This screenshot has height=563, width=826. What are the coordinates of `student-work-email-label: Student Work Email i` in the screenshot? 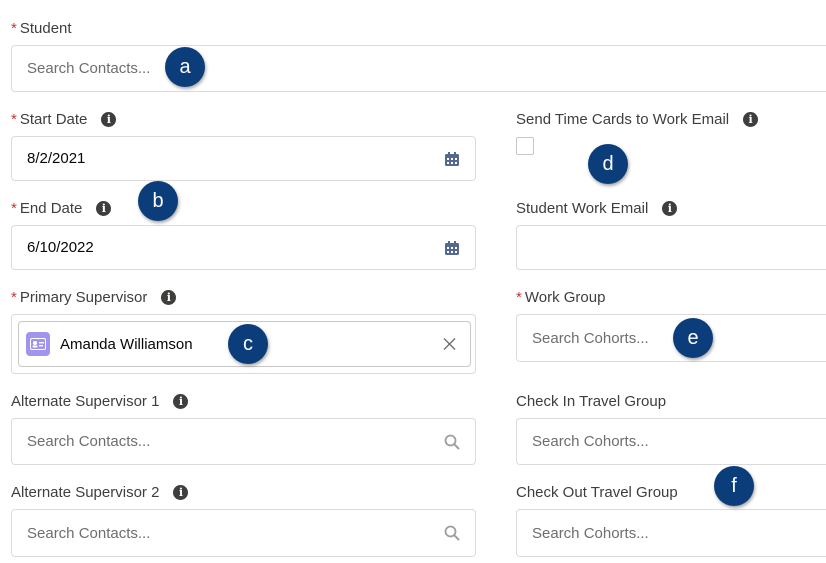 It's located at (597, 208).